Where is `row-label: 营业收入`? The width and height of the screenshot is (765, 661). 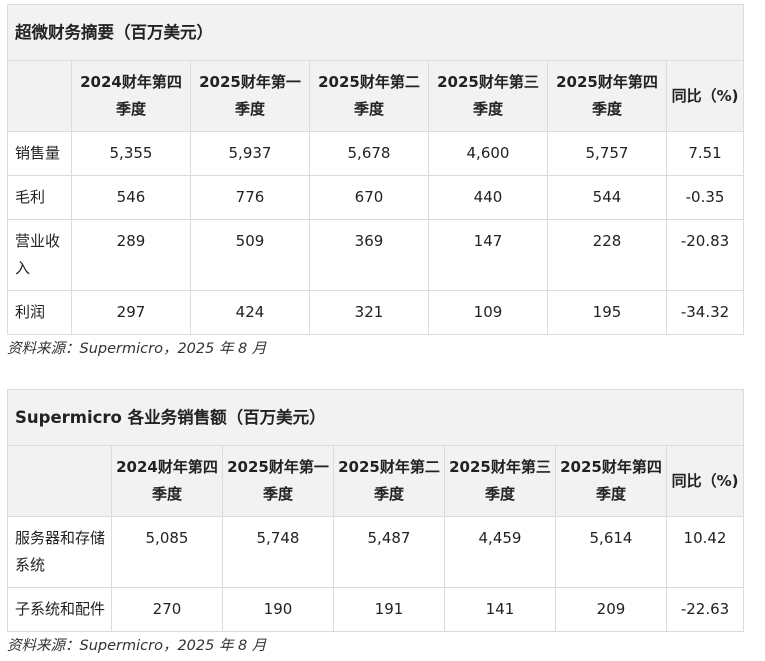 row-label: 营业收入 is located at coordinates (39, 255).